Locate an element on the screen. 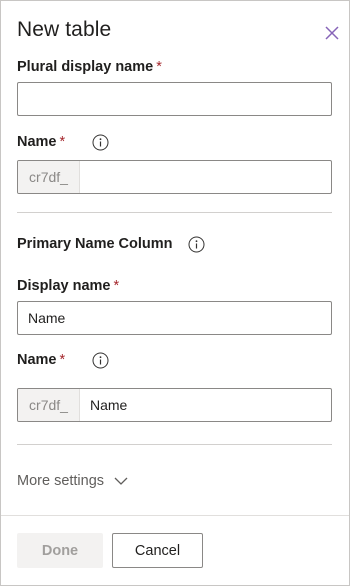 The height and width of the screenshot is (586, 350). plural-display-name-label: Plural display name * is located at coordinates (89, 67).